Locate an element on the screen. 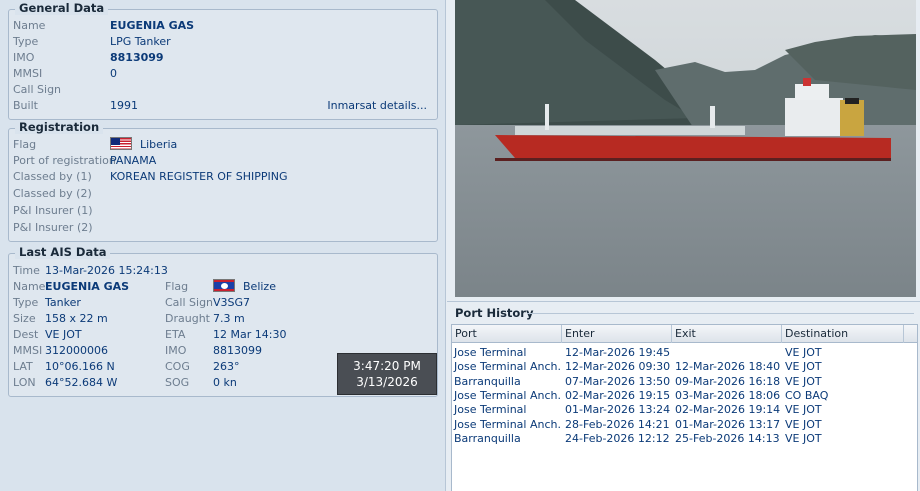 This screenshot has width=920, height=491. clock-time: 3:47:20 PM is located at coordinates (387, 366).